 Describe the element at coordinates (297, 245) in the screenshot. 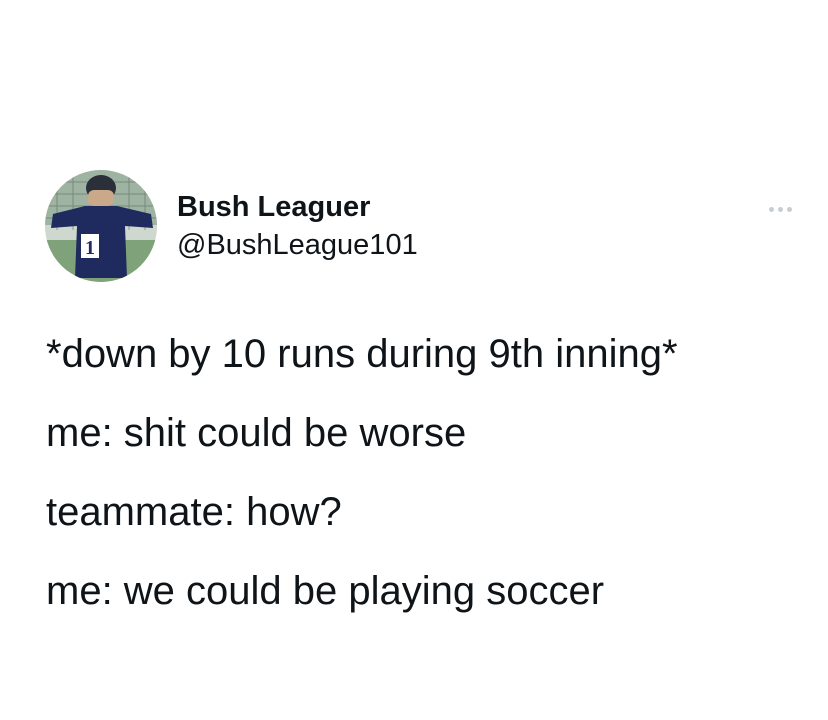

I see `author-handle: @BushLeague101` at that location.